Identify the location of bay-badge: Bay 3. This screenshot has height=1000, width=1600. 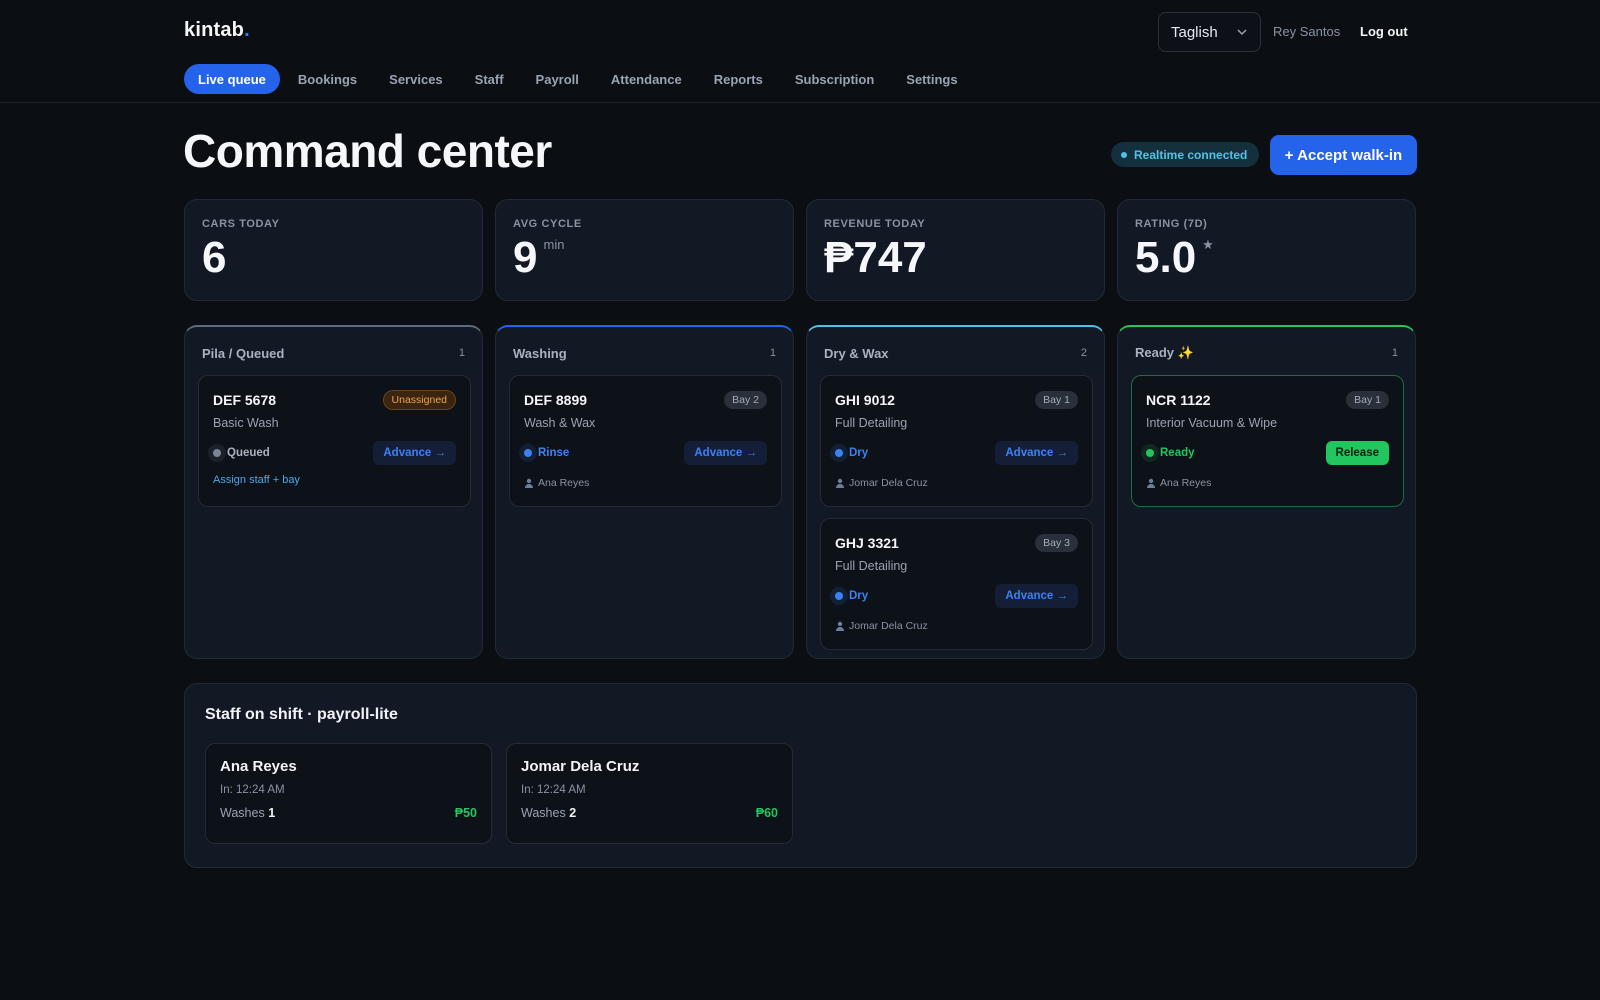
(1056, 543).